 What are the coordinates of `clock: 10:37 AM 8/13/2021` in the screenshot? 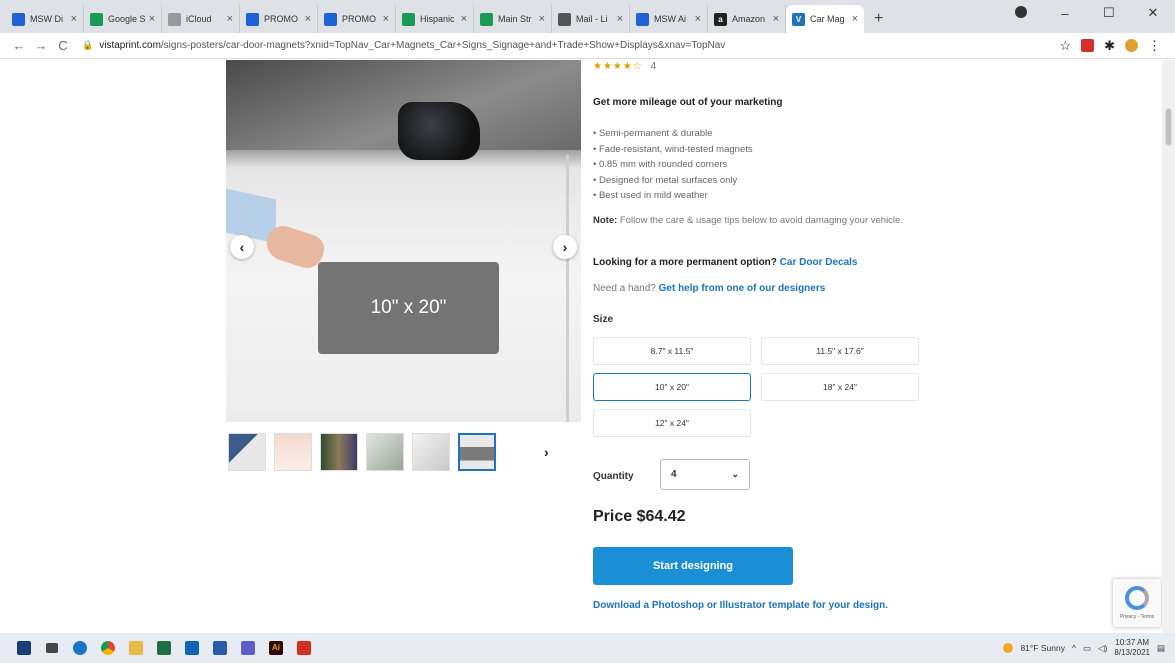 It's located at (1132, 648).